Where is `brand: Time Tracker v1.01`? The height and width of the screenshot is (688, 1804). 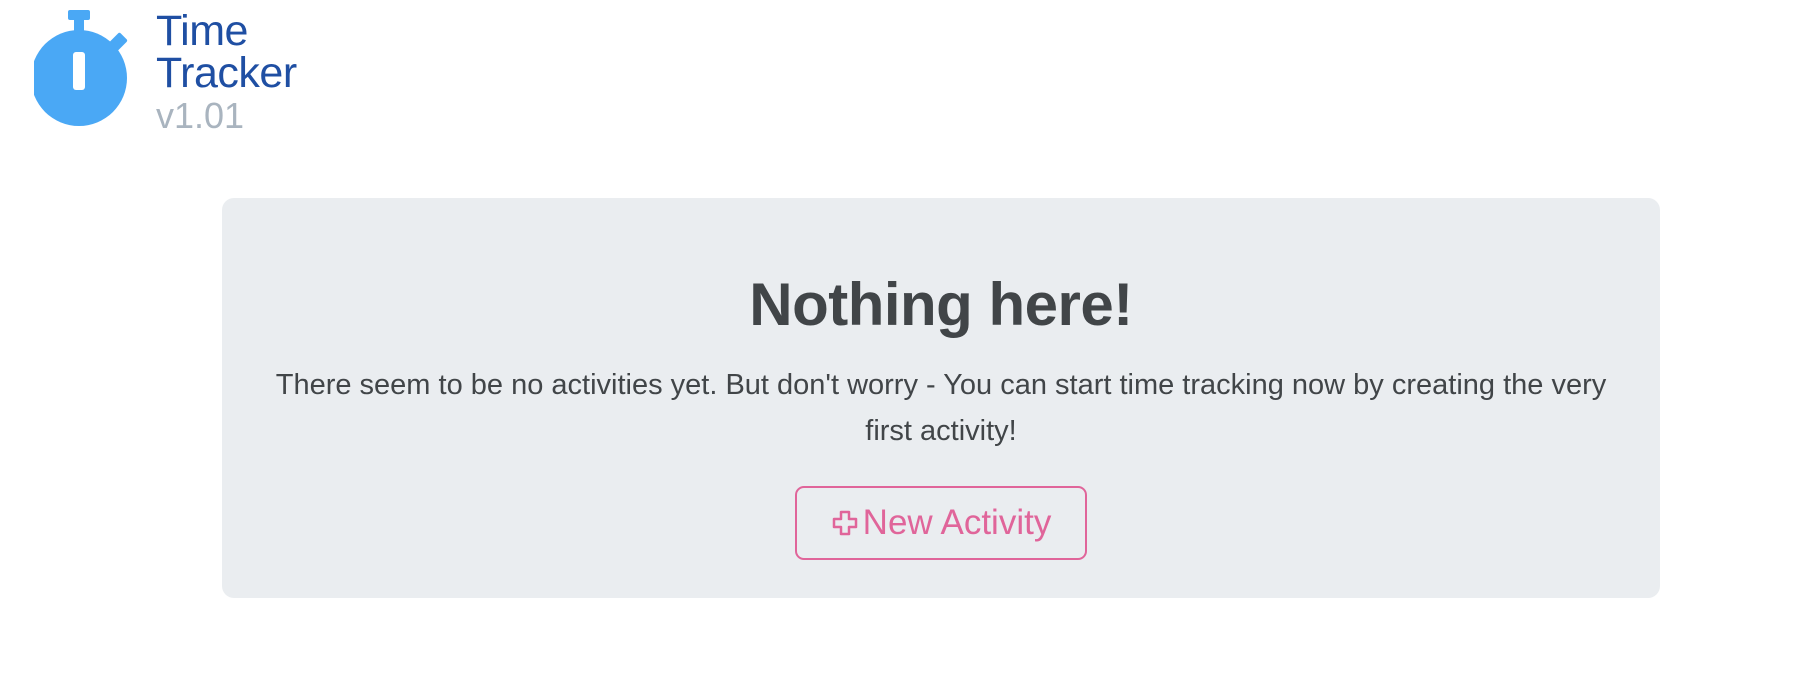
brand: Time Tracker v1.01 is located at coordinates (226, 73).